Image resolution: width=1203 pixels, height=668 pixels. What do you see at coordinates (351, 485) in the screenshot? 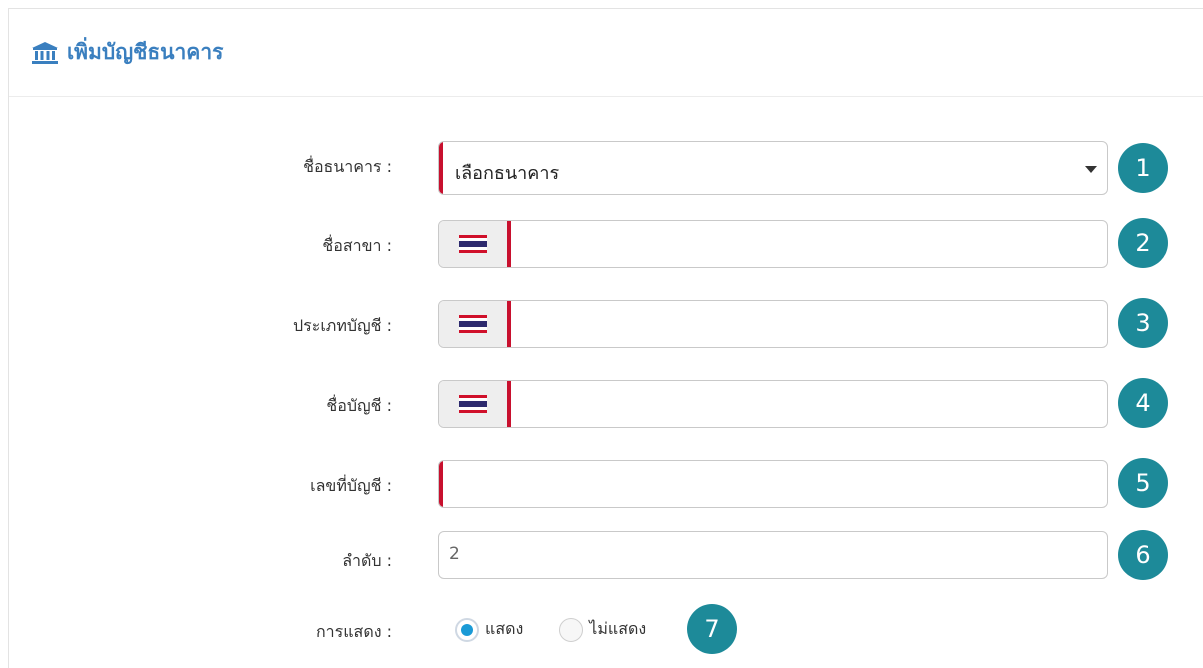
I see `account-number-label: เลขที่บัญชี :` at bounding box center [351, 485].